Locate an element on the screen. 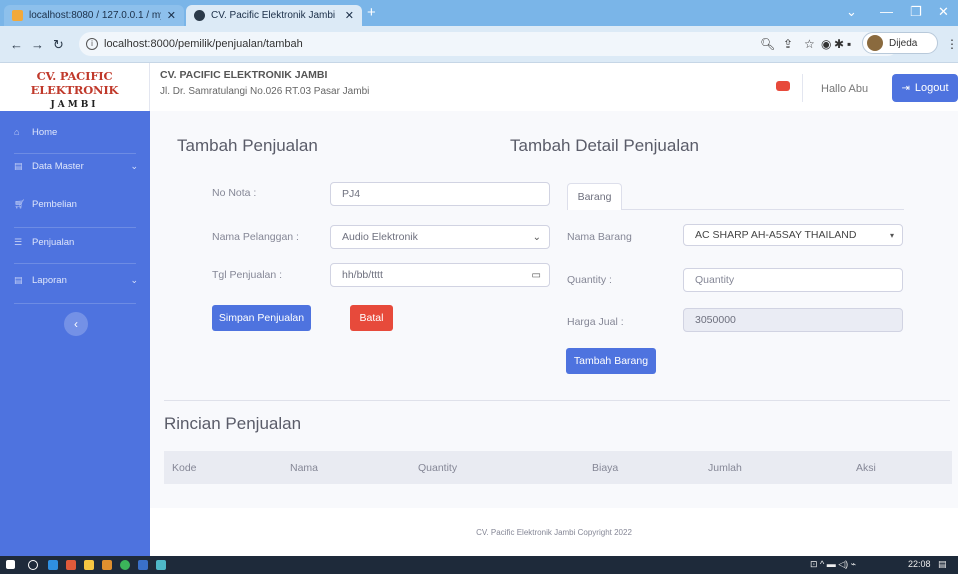 The height and width of the screenshot is (574, 958). rincian-title: Rincian Penjualan is located at coordinates (233, 423).